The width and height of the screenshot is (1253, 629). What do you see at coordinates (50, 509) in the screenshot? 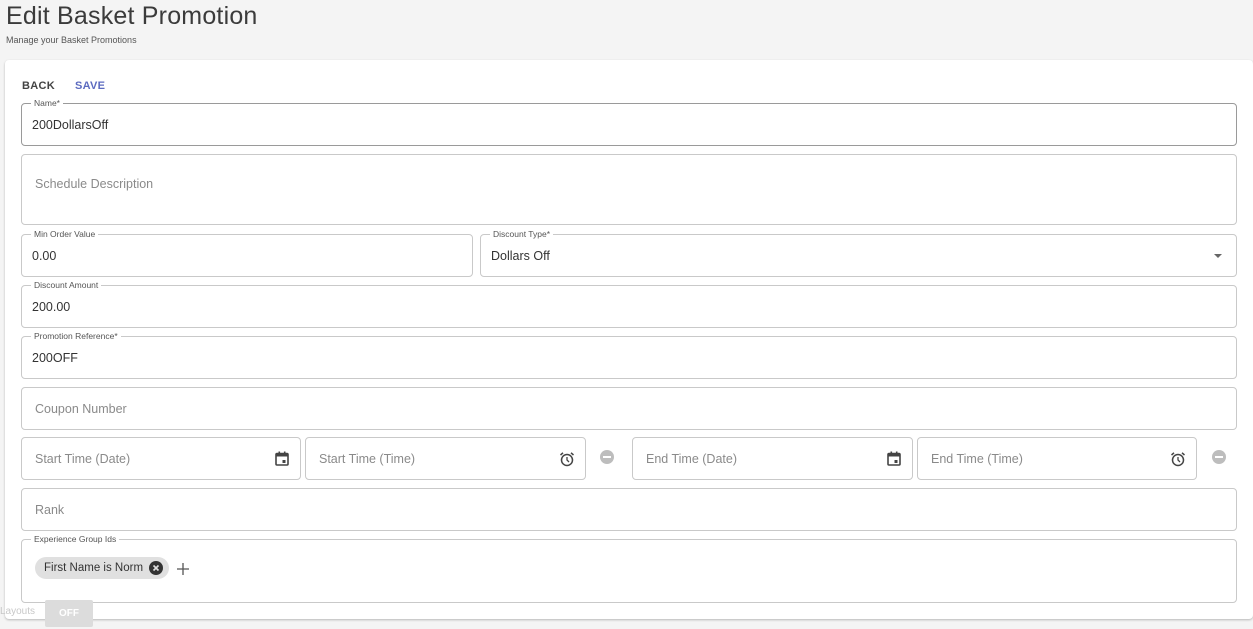
I see `rank-placeholder: Rank` at bounding box center [50, 509].